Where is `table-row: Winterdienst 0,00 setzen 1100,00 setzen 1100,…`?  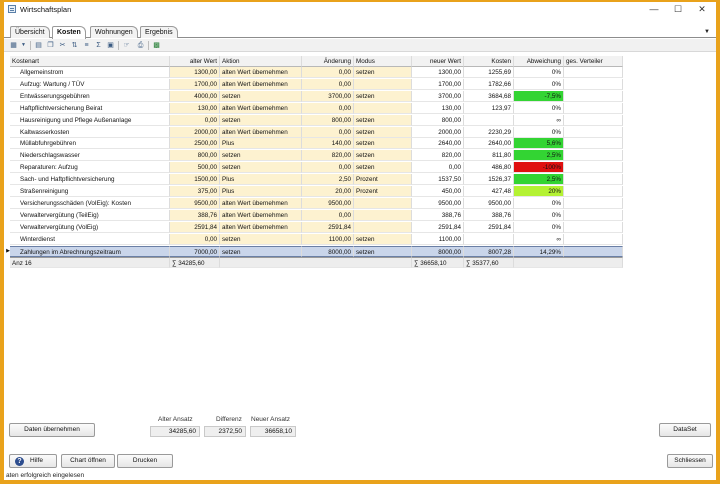
table-row: Winterdienst 0,00 setzen 1100,00 setzen 1100,… is located at coordinates (316, 239).